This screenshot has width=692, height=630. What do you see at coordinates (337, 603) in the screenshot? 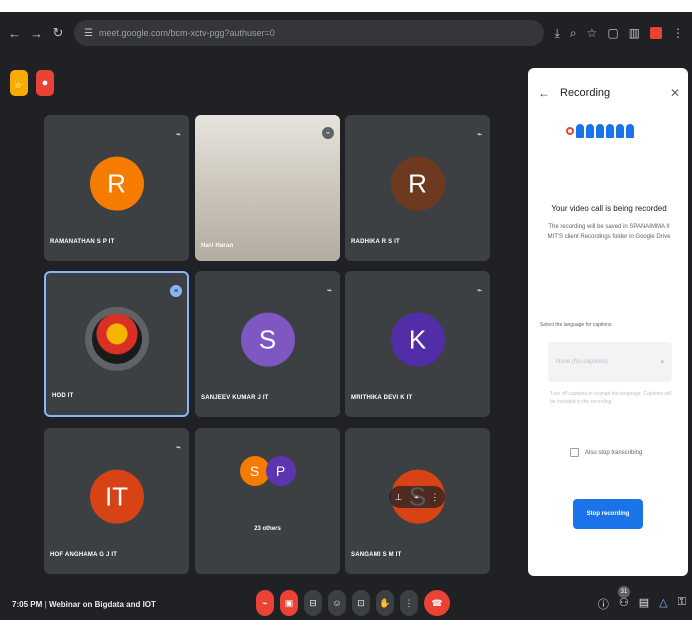
I see `emoji-button: ☺` at bounding box center [337, 603].